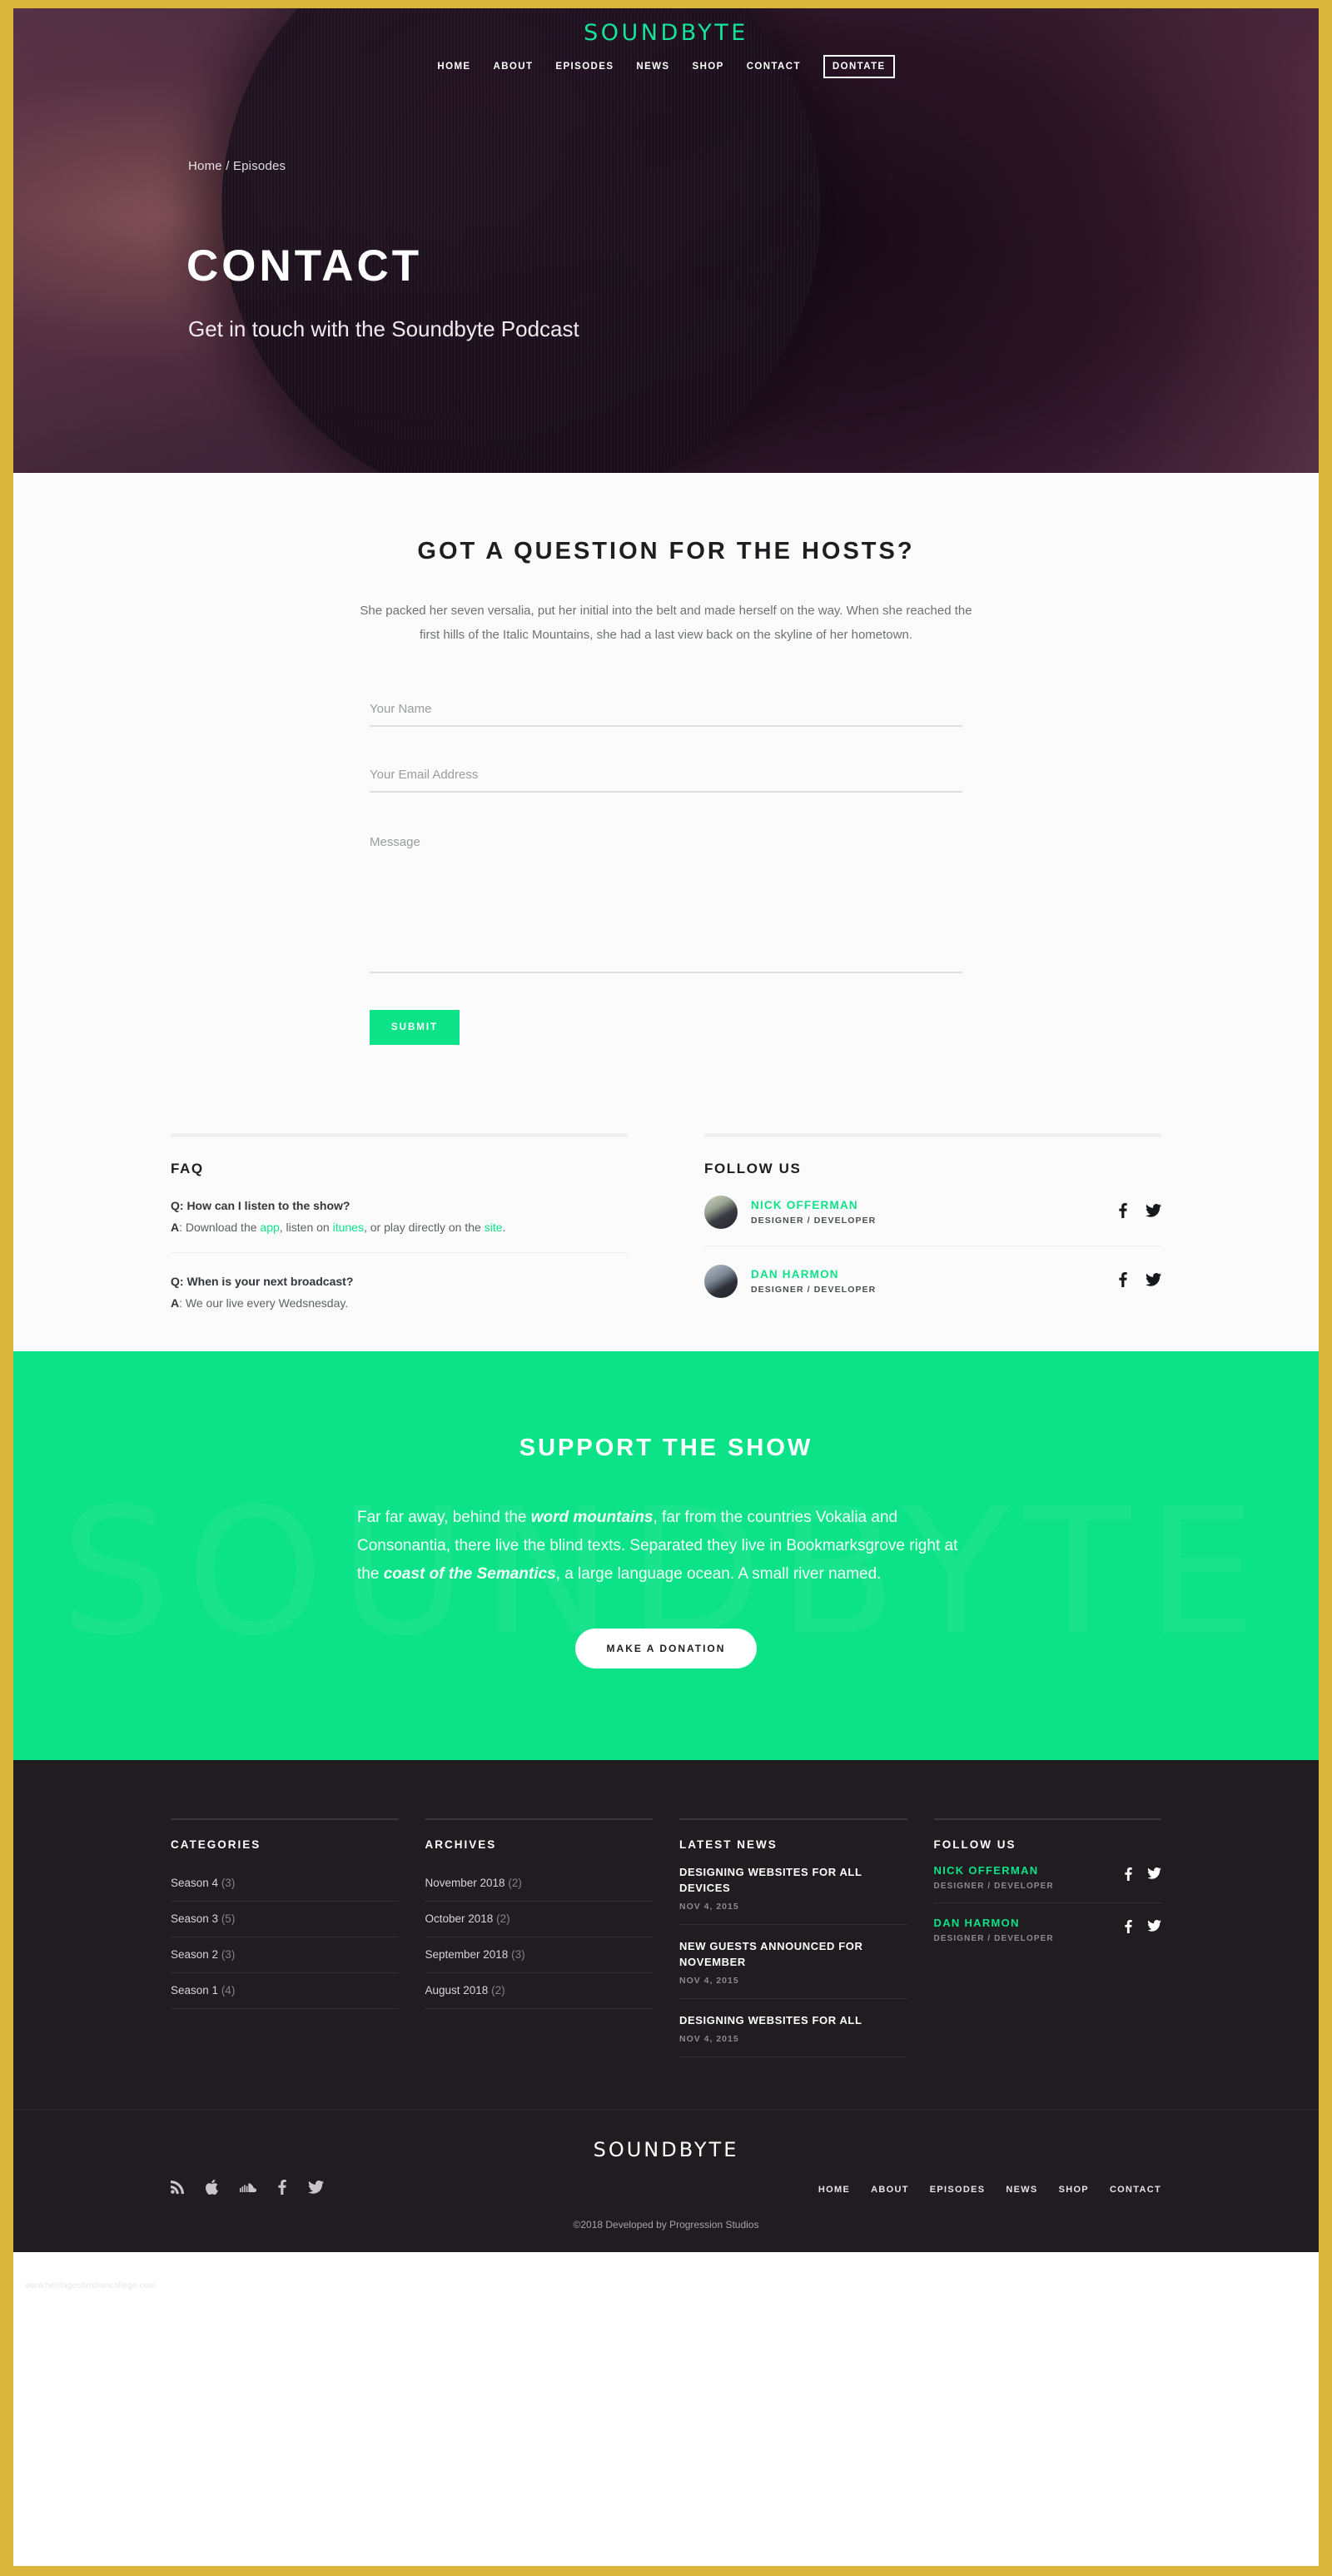  I want to click on soundcloud-icon, so click(248, 2189).